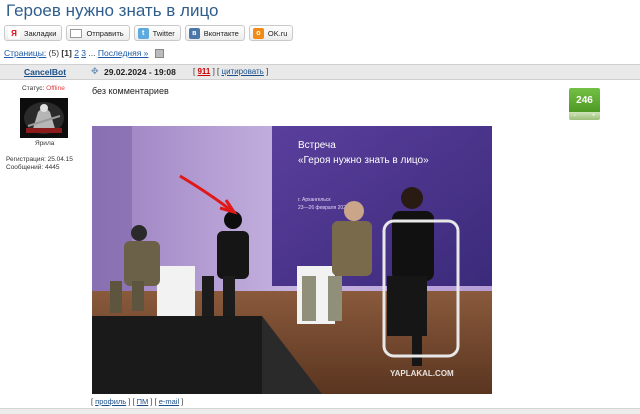  What do you see at coordinates (76, 53) in the screenshot?
I see `page-2-link: 2` at bounding box center [76, 53].